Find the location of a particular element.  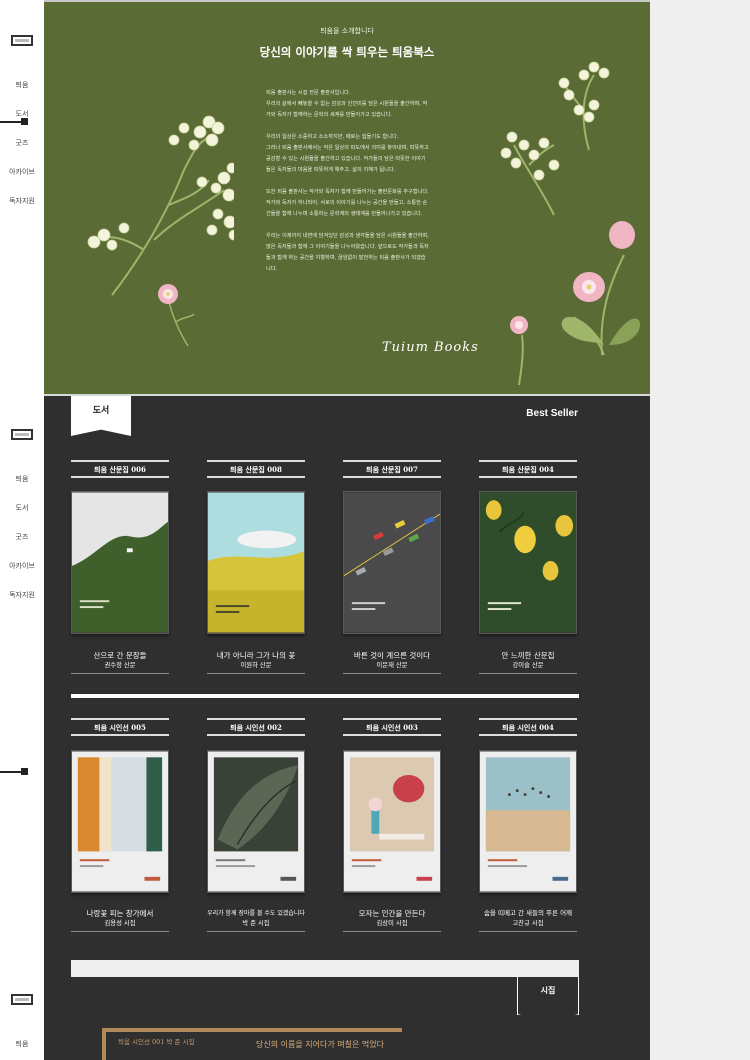

book-author: 강이슬 산문 is located at coordinates (528, 665).